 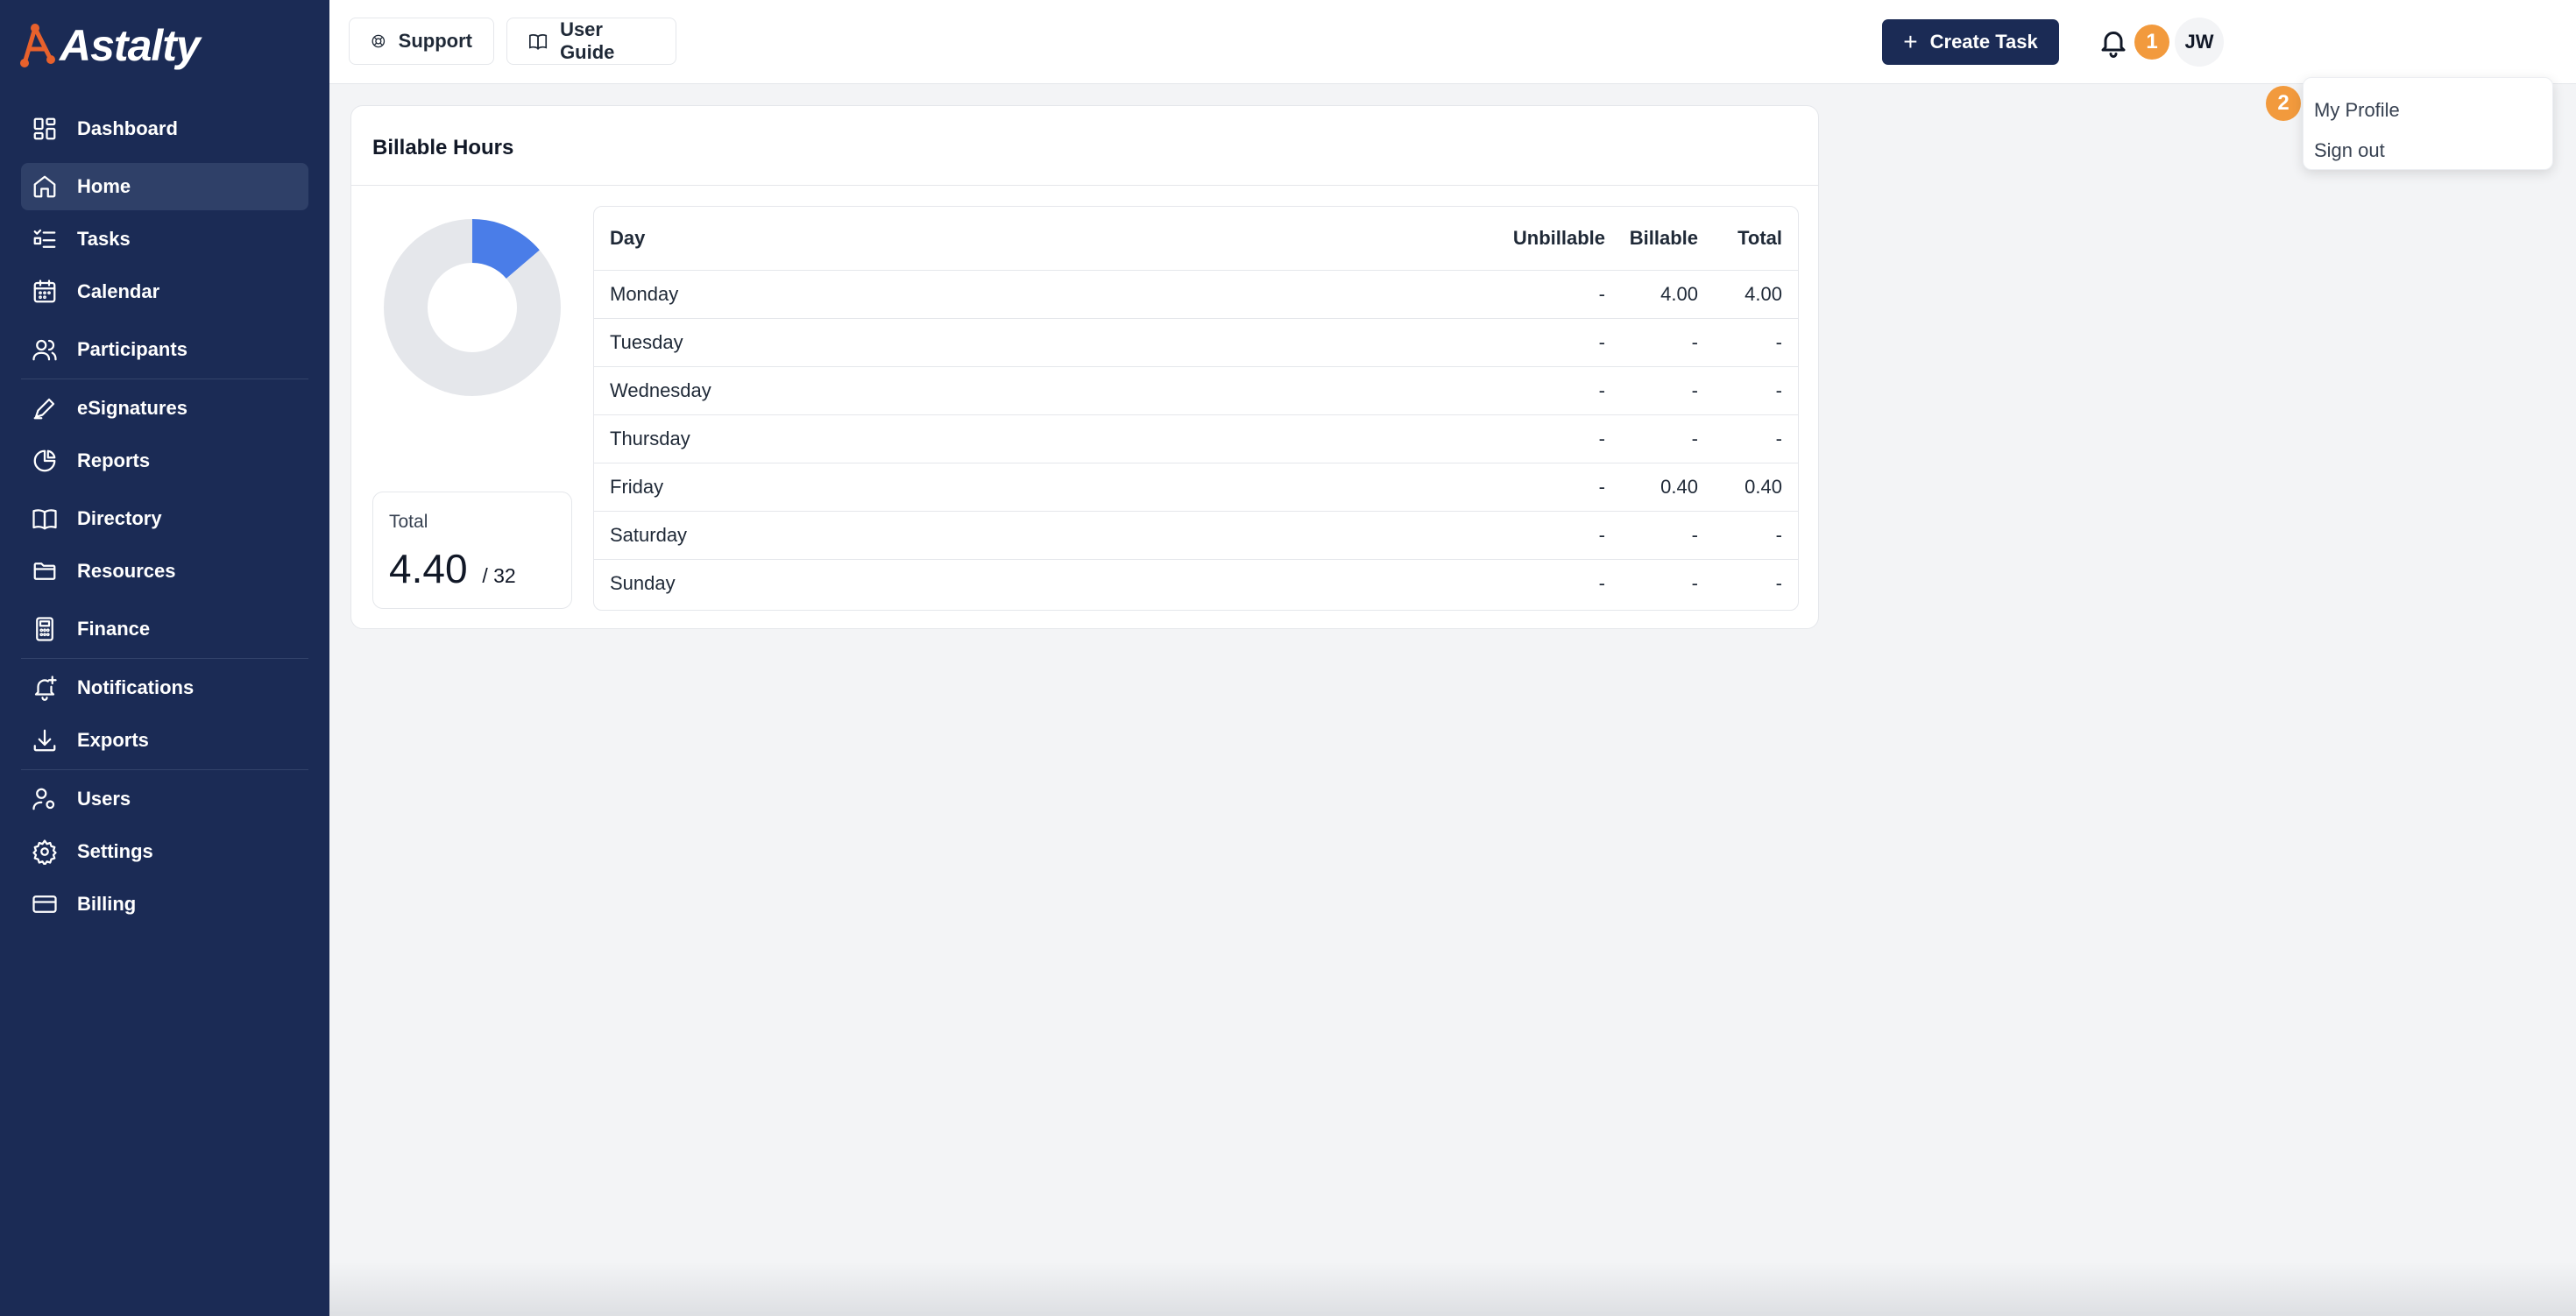 I want to click on sidebar-item-finance: Finance, so click(x=164, y=629).